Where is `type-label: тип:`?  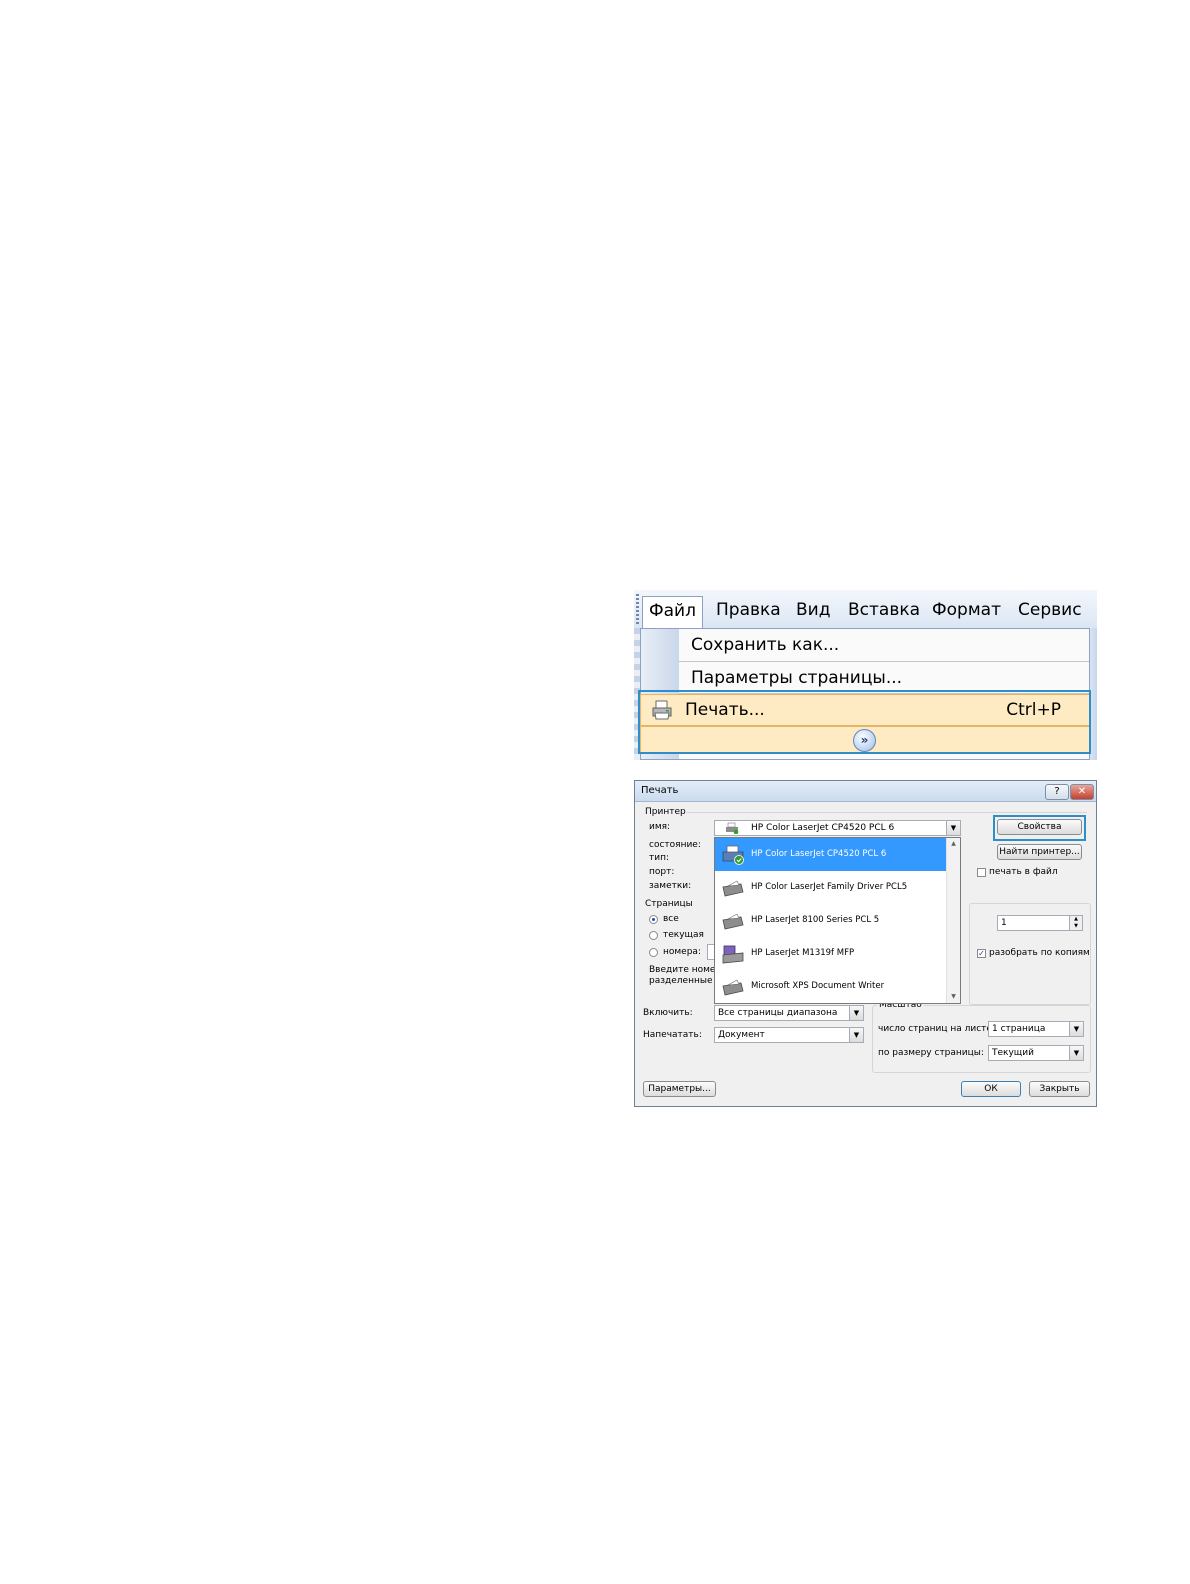 type-label: тип: is located at coordinates (659, 858).